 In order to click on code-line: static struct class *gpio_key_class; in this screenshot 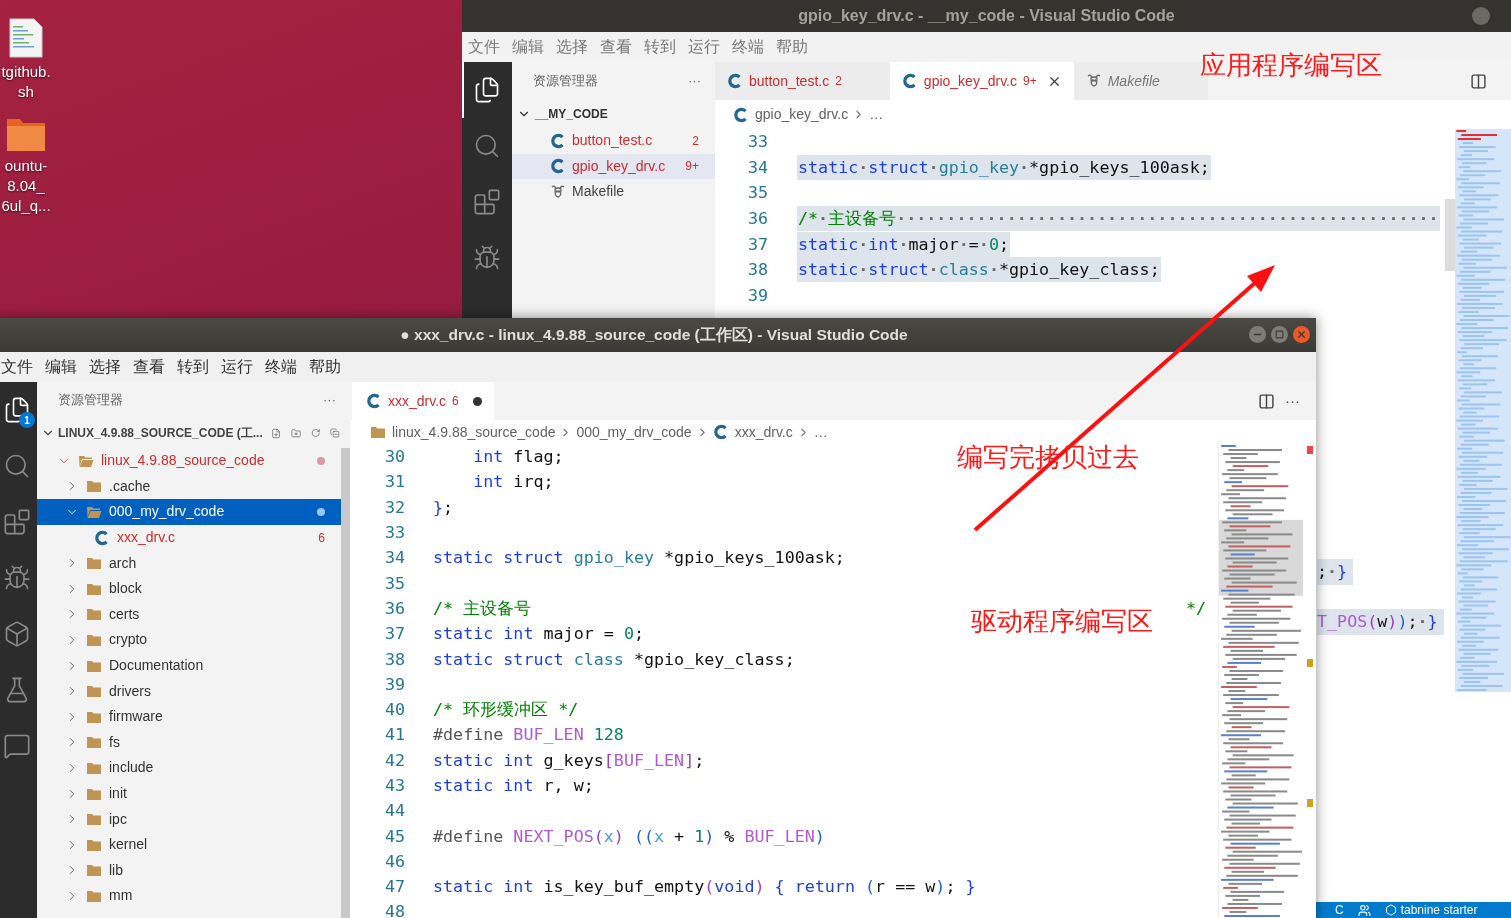, I will do `click(614, 659)`.